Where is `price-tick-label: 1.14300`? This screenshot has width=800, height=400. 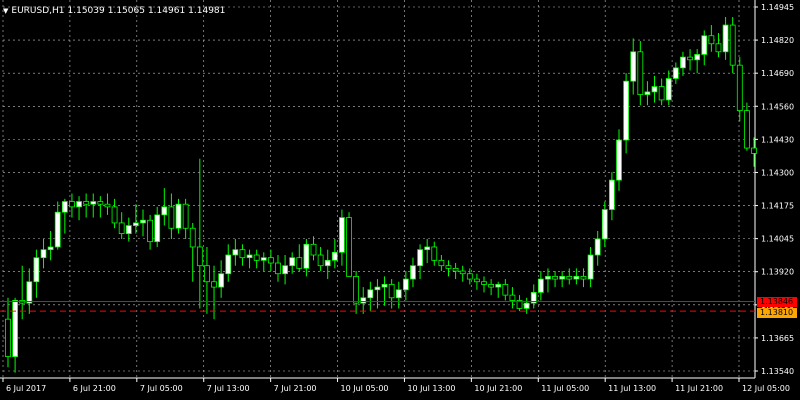 price-tick-label: 1.14300 is located at coordinates (777, 172).